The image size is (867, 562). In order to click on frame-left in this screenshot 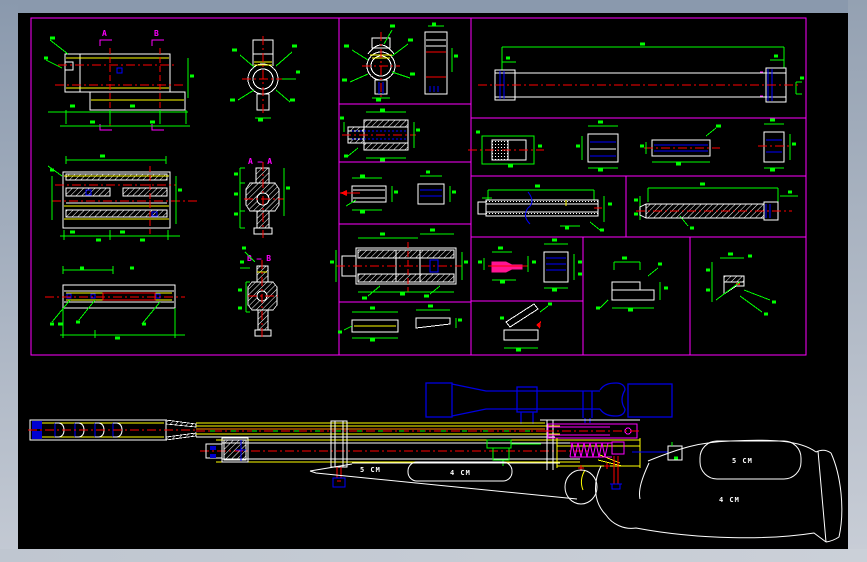, I will do `click(9, 281)`.